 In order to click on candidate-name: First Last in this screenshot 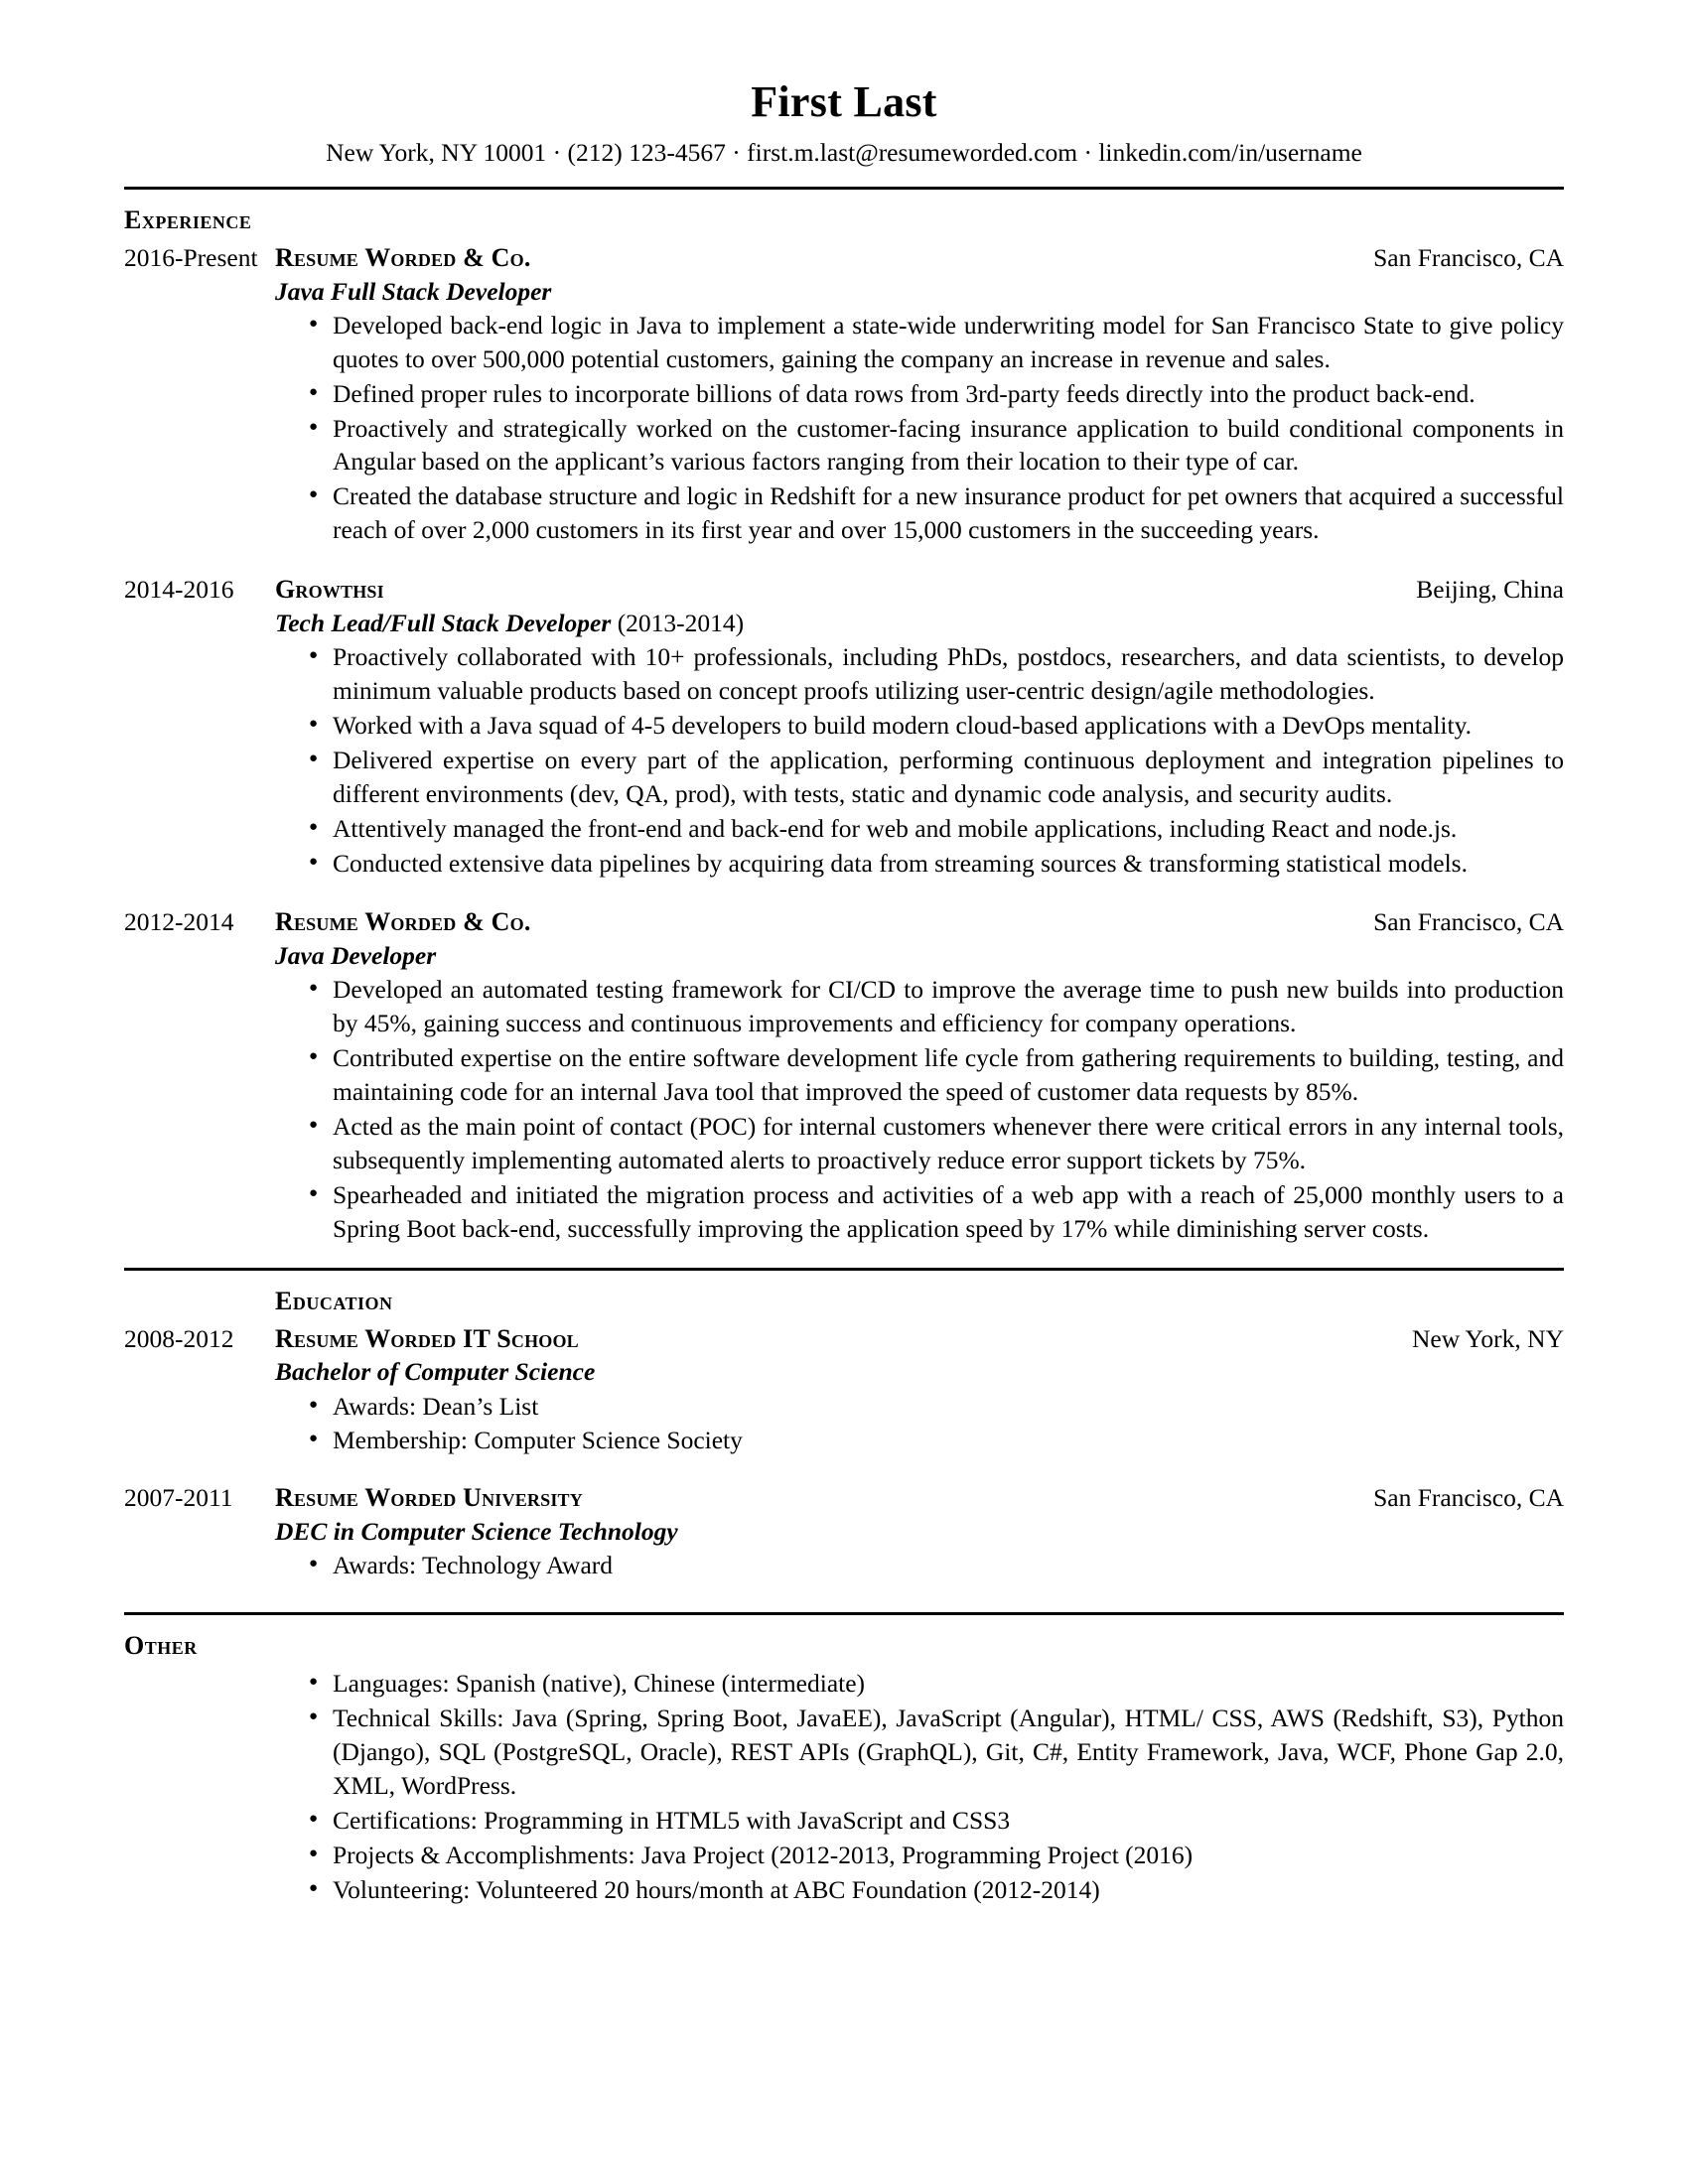, I will do `click(844, 101)`.